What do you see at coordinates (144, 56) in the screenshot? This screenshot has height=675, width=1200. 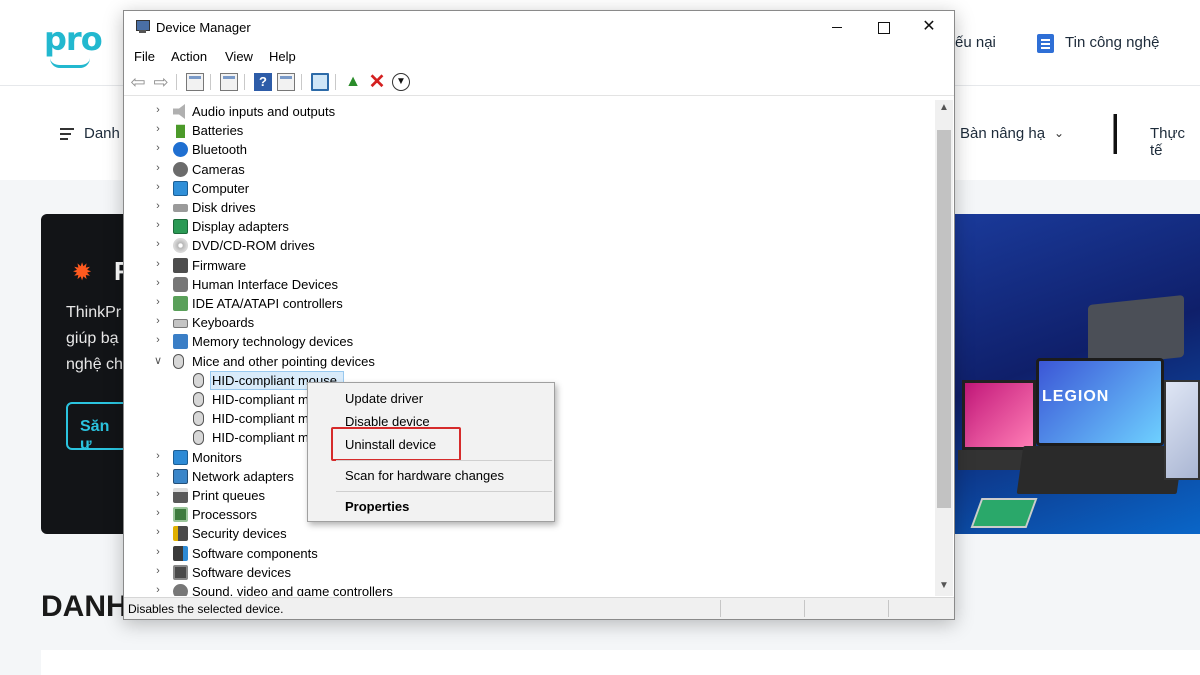 I see `menu-file: File` at bounding box center [144, 56].